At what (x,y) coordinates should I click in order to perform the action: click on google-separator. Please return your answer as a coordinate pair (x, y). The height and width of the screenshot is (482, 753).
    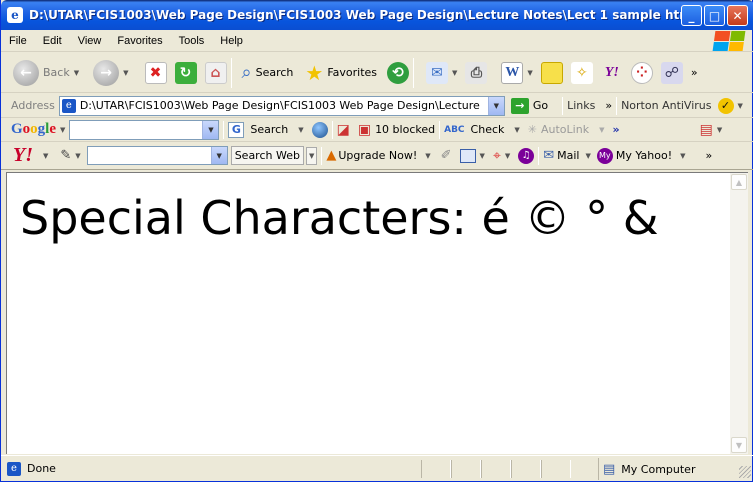
    Looking at the image, I should click on (332, 129).